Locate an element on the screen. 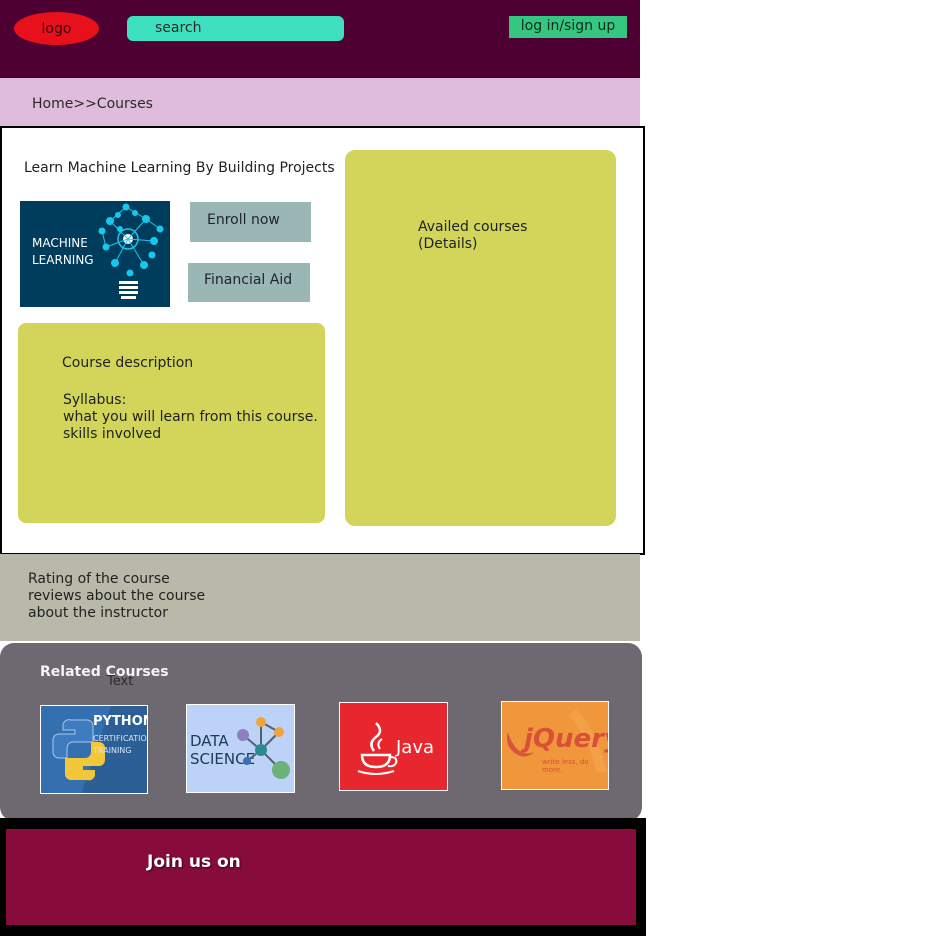 This screenshot has width=946, height=946. instructor-line: about the instructor is located at coordinates (98, 613).